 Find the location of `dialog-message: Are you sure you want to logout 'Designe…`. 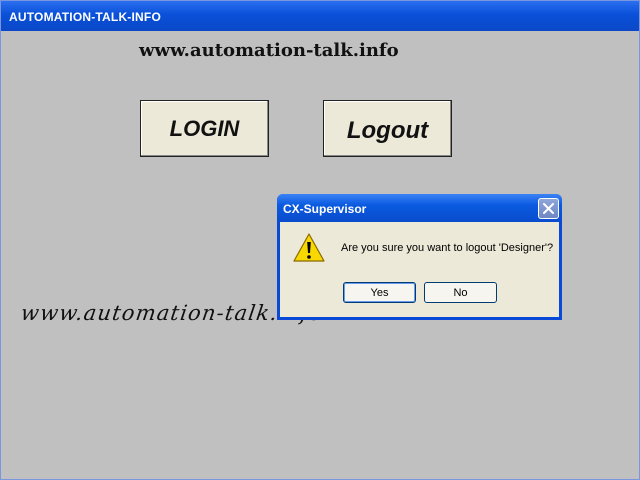

dialog-message: Are you sure you want to logout 'Designe… is located at coordinates (447, 248).